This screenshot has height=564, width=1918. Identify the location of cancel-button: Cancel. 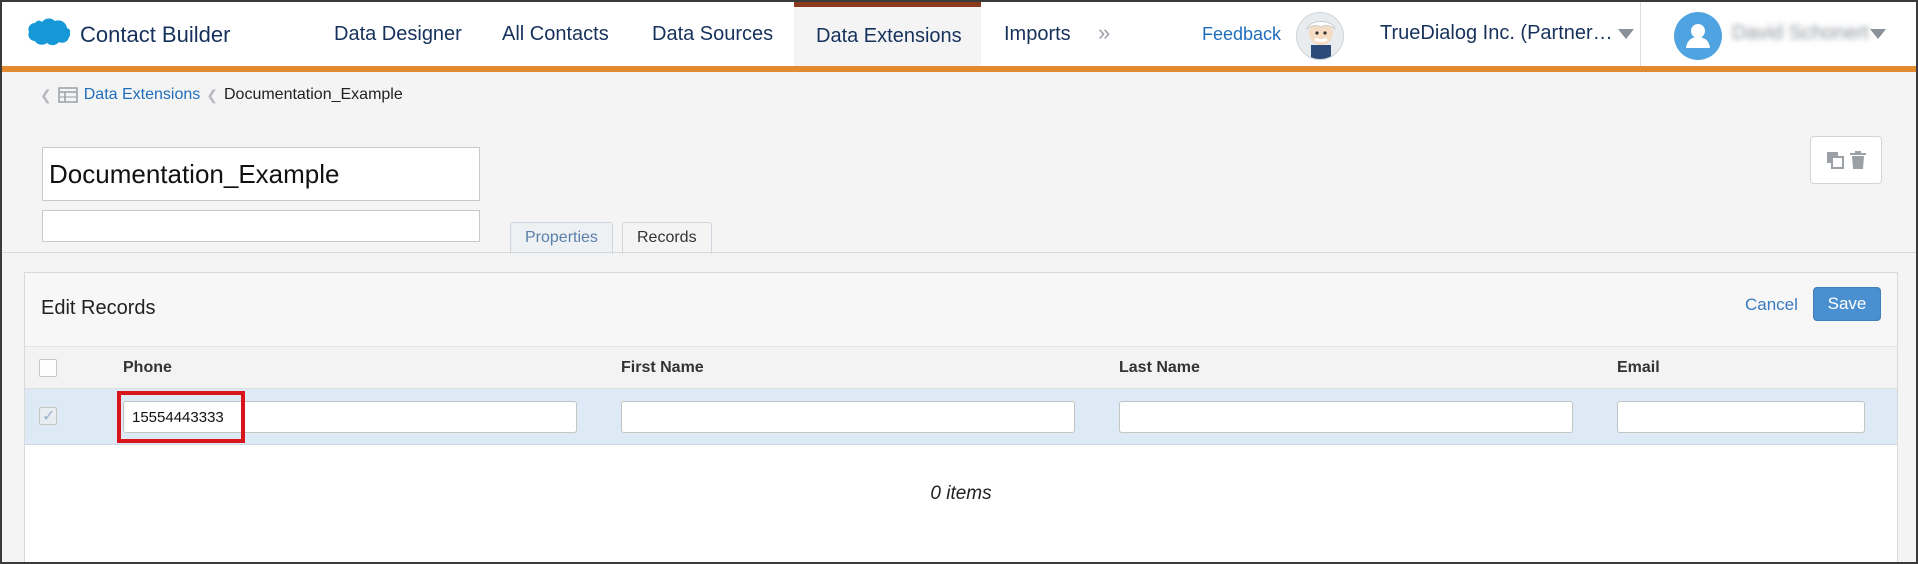
(1771, 305).